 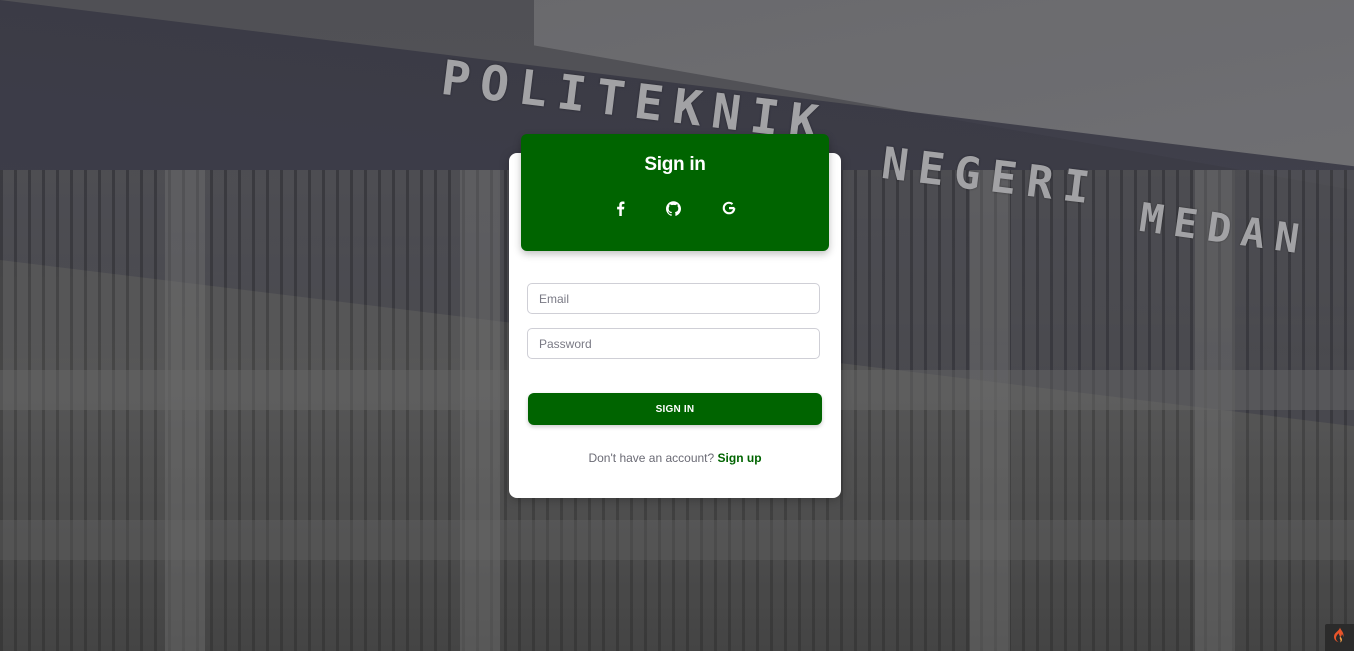 I want to click on email-field, so click(x=673, y=298).